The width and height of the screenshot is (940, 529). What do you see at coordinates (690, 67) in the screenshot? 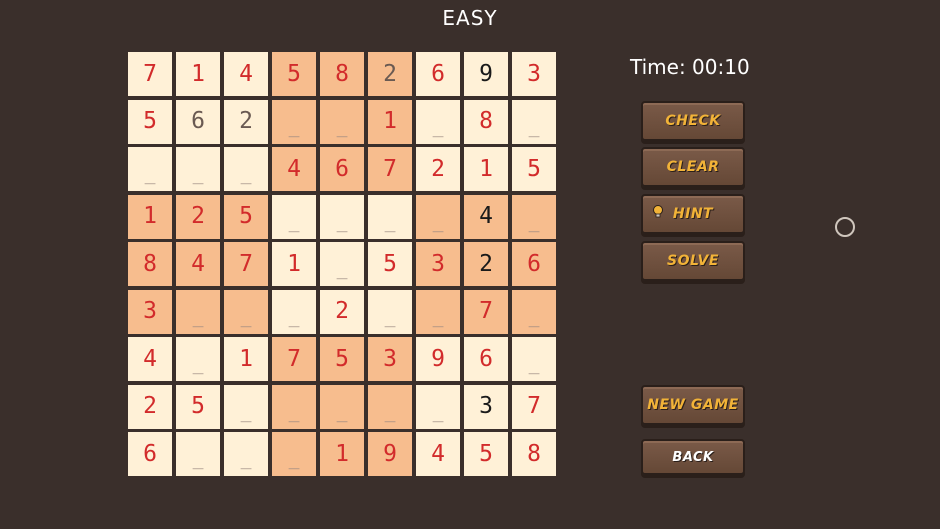
I see `timer-display: Time: 00:10` at bounding box center [690, 67].